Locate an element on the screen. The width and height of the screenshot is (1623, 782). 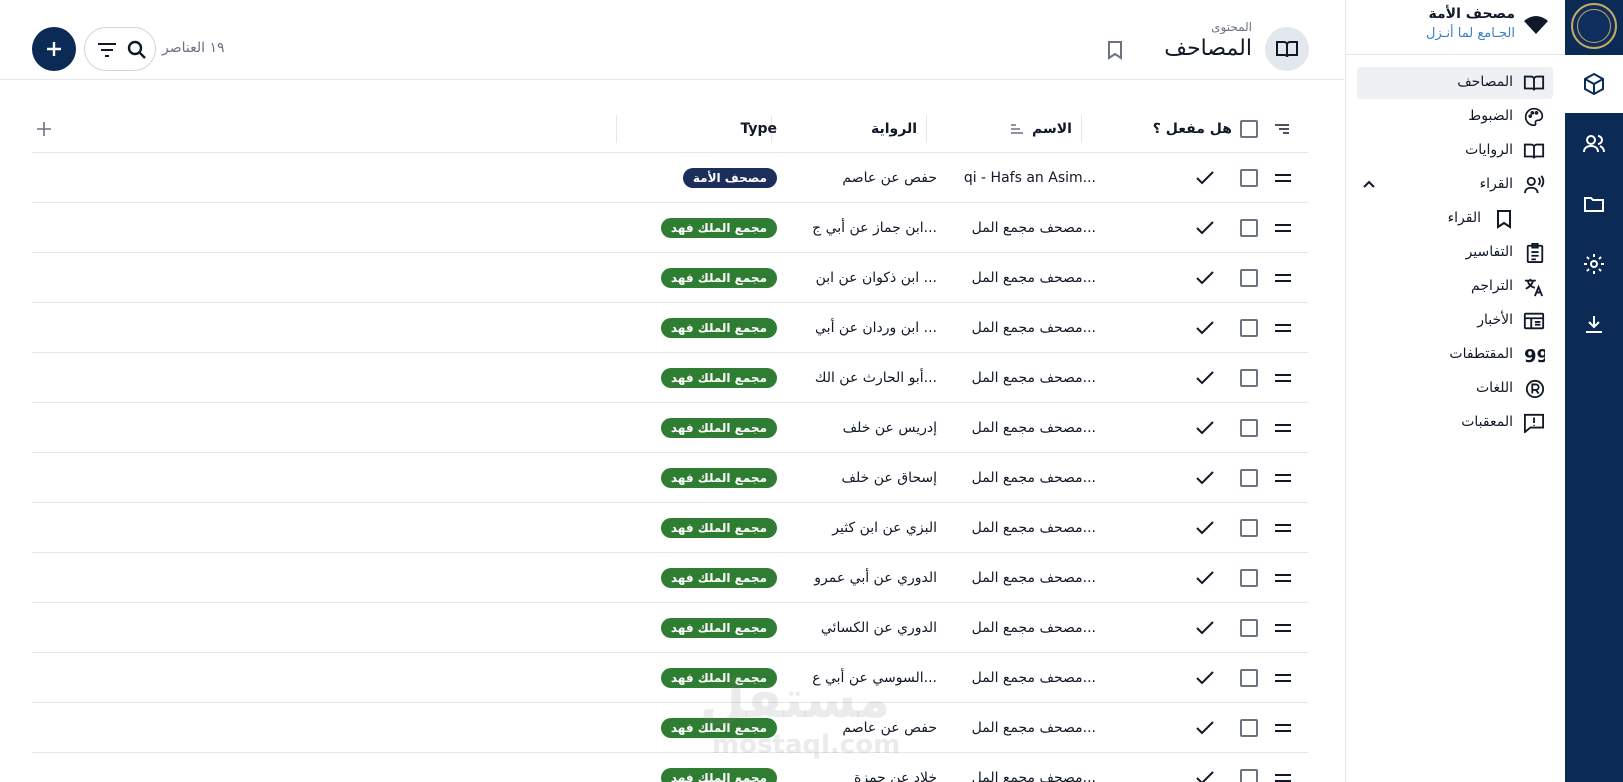
rail-settings-button is located at coordinates (1594, 264).